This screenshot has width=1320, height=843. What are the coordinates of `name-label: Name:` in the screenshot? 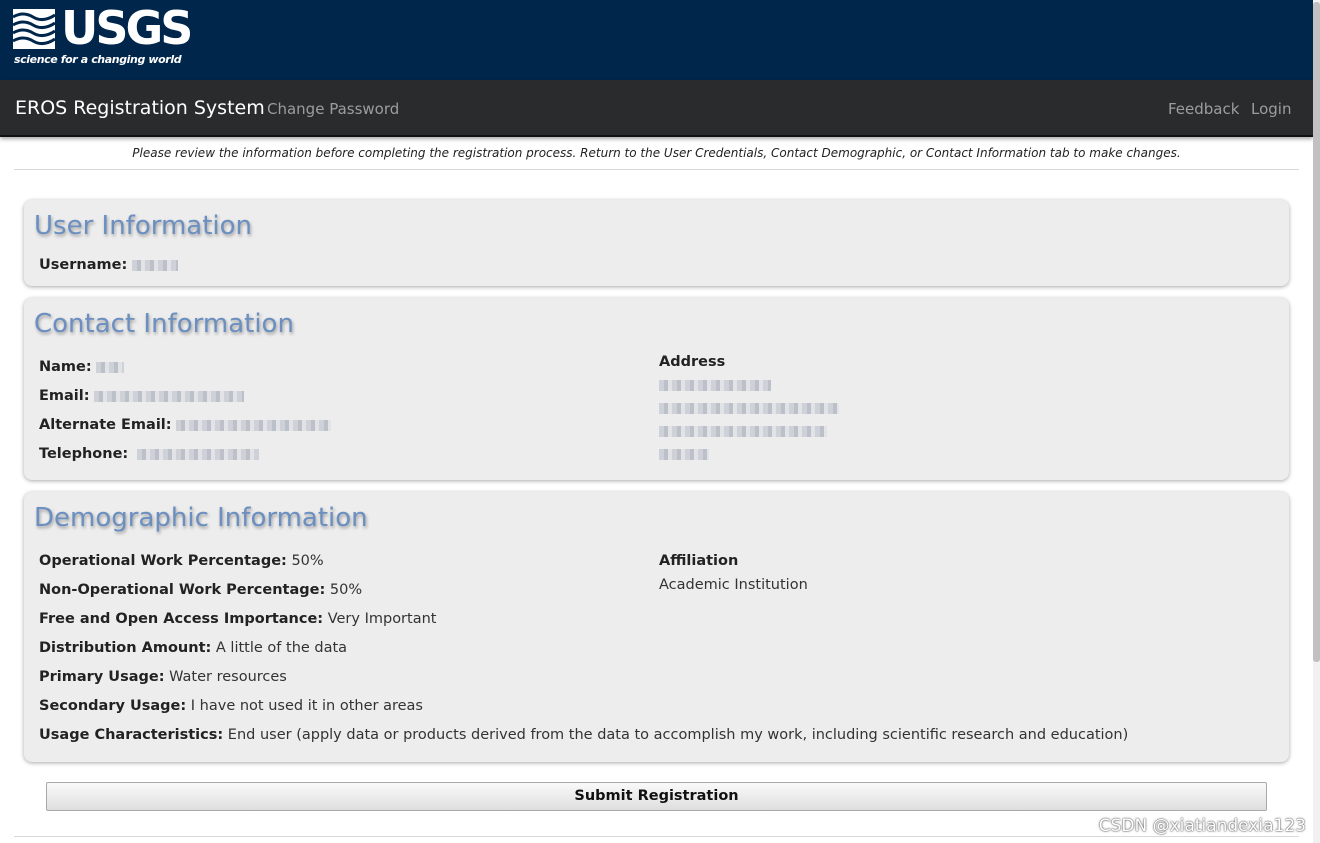 It's located at (65, 367).